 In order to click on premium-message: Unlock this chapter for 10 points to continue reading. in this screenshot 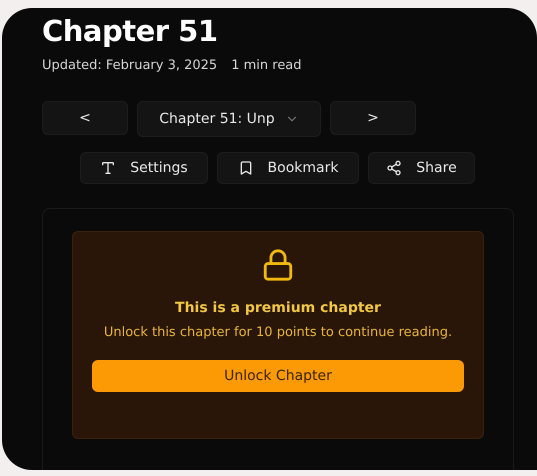, I will do `click(278, 333)`.